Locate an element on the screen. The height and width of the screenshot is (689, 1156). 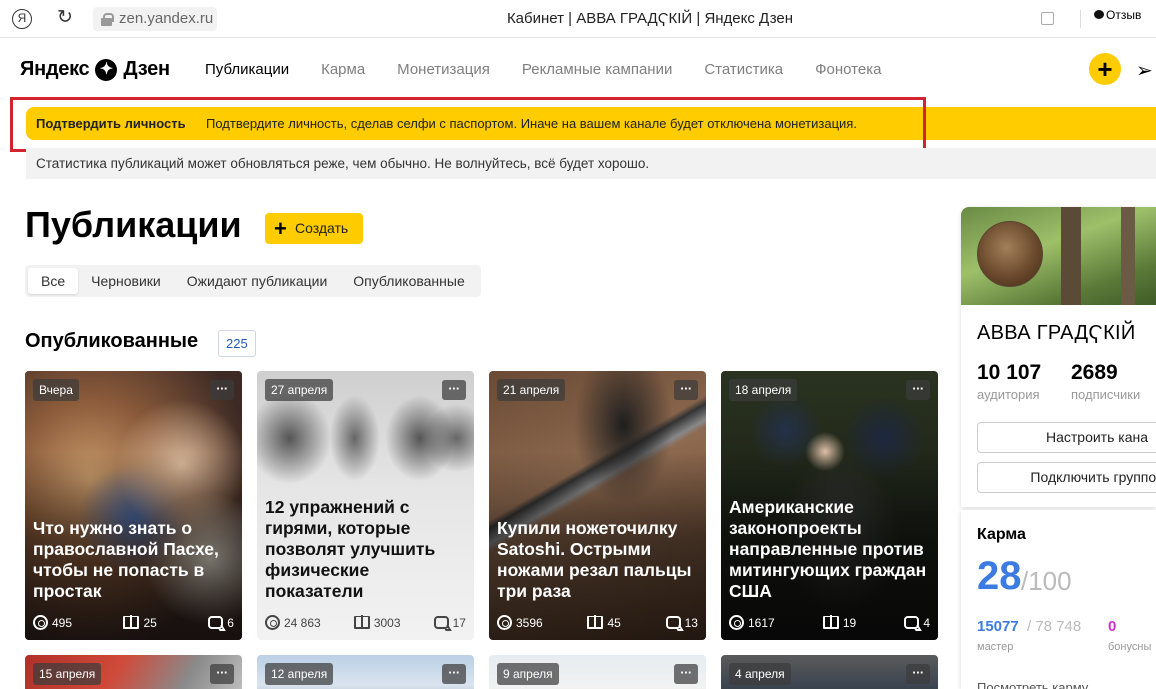
card-date: 4 апреля is located at coordinates (760, 674).